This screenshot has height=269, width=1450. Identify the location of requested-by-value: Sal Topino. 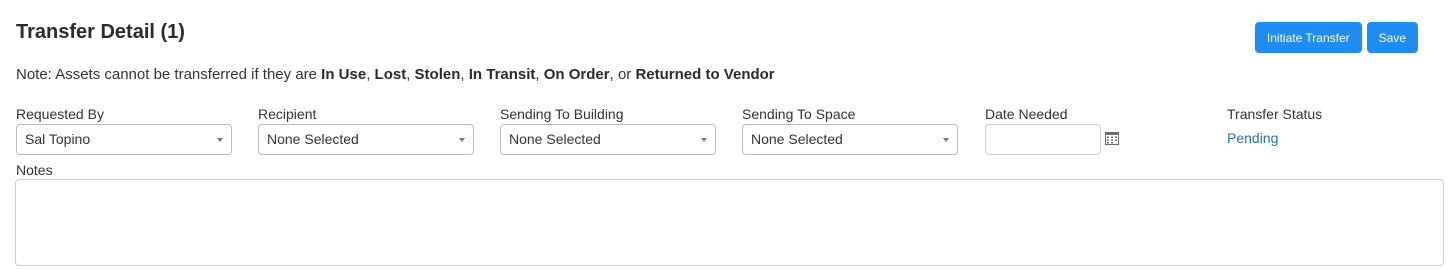
(58, 139).